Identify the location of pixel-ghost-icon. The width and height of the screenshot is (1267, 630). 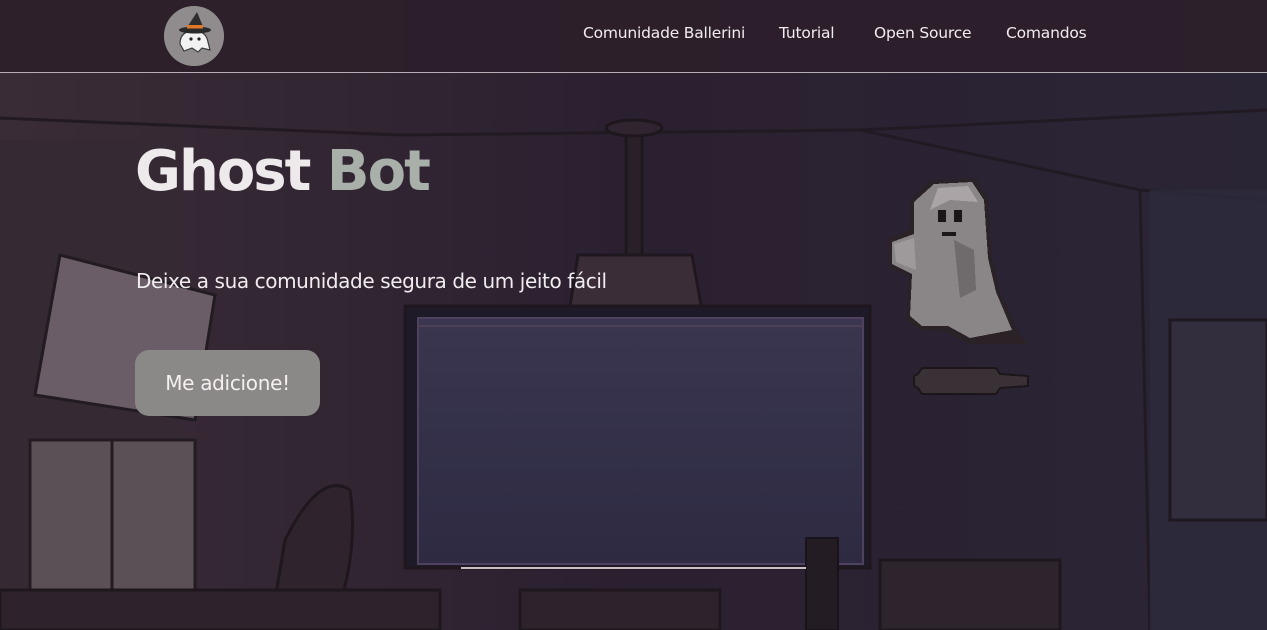
(958, 285).